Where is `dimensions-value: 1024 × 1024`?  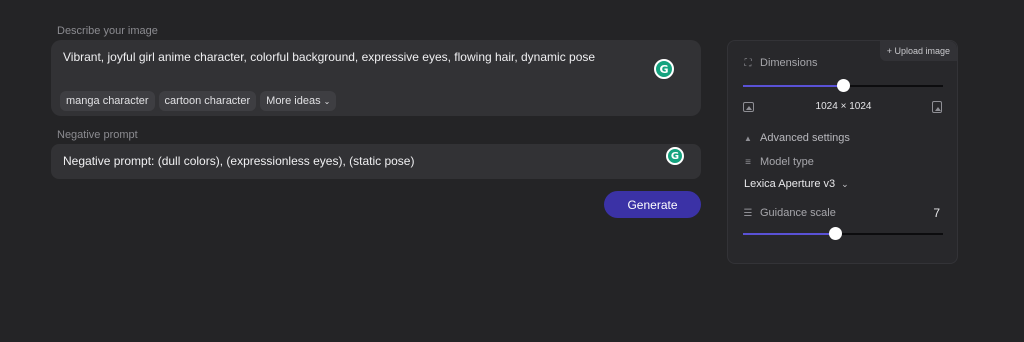
dimensions-value: 1024 × 1024 is located at coordinates (843, 106).